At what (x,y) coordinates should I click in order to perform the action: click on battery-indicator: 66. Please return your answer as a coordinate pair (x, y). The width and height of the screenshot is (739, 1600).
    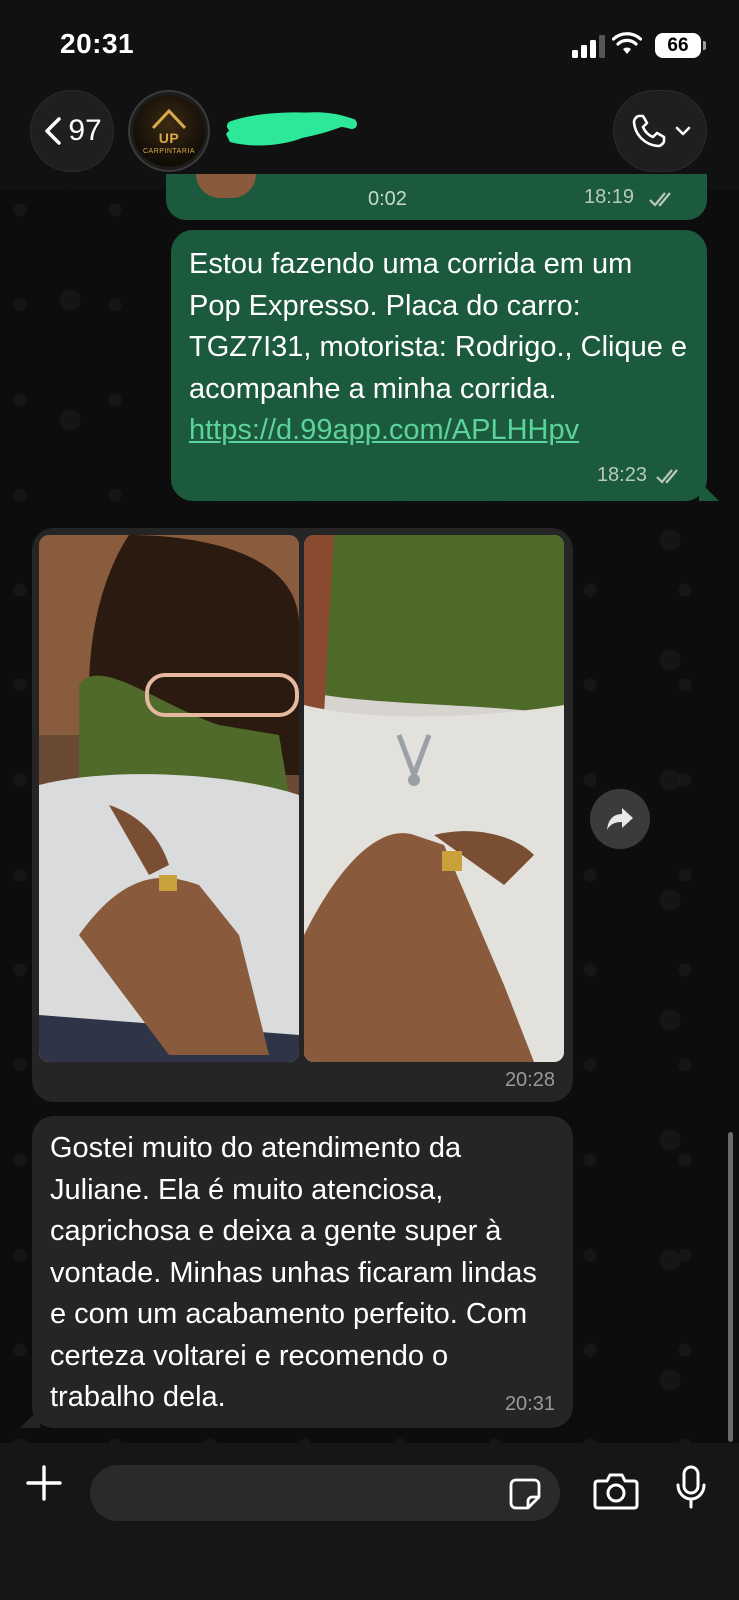
    Looking at the image, I should click on (680, 45).